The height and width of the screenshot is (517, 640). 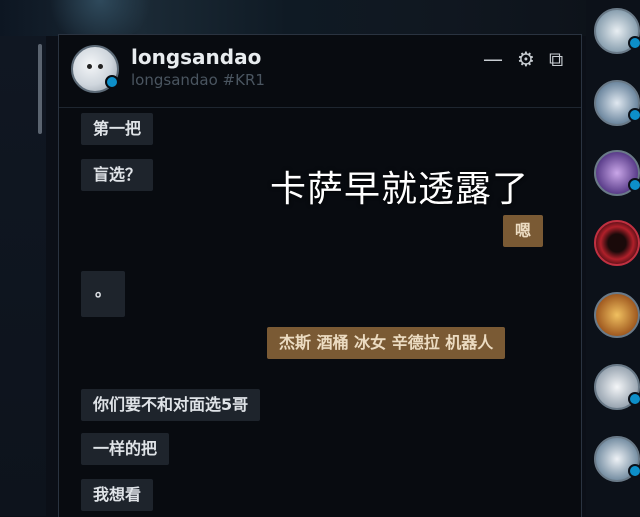 I want to click on friends-list, so click(x=613, y=258).